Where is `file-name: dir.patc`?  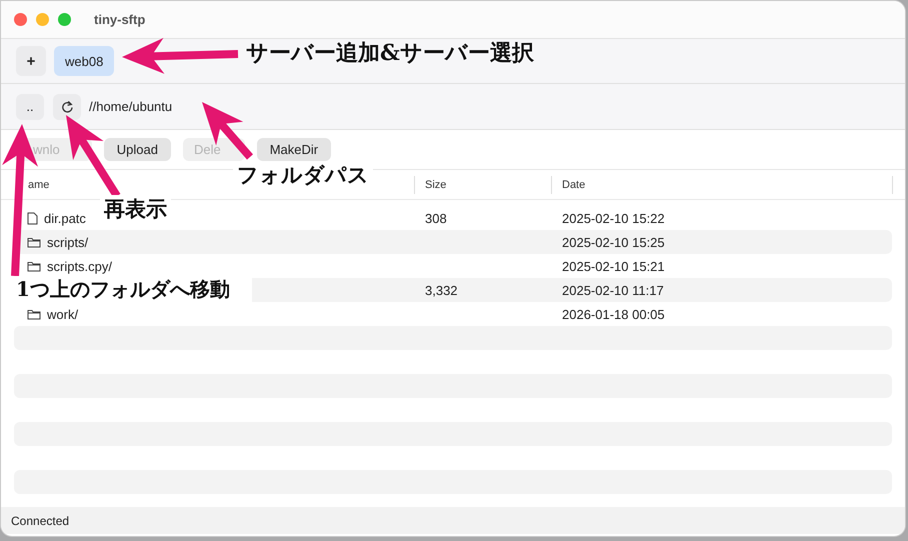
file-name: dir.patc is located at coordinates (65, 218).